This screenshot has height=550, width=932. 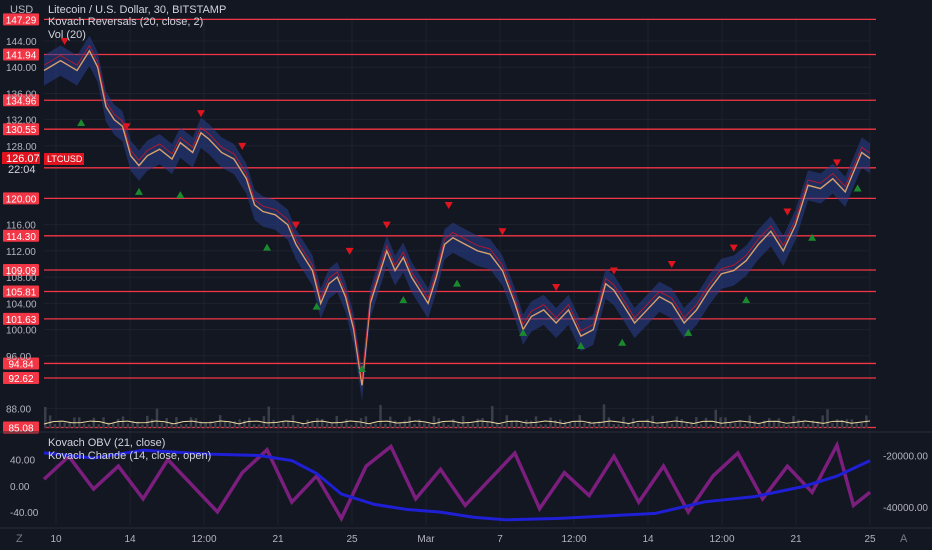 I want to click on level-tag-label: 101.63, so click(x=21, y=320).